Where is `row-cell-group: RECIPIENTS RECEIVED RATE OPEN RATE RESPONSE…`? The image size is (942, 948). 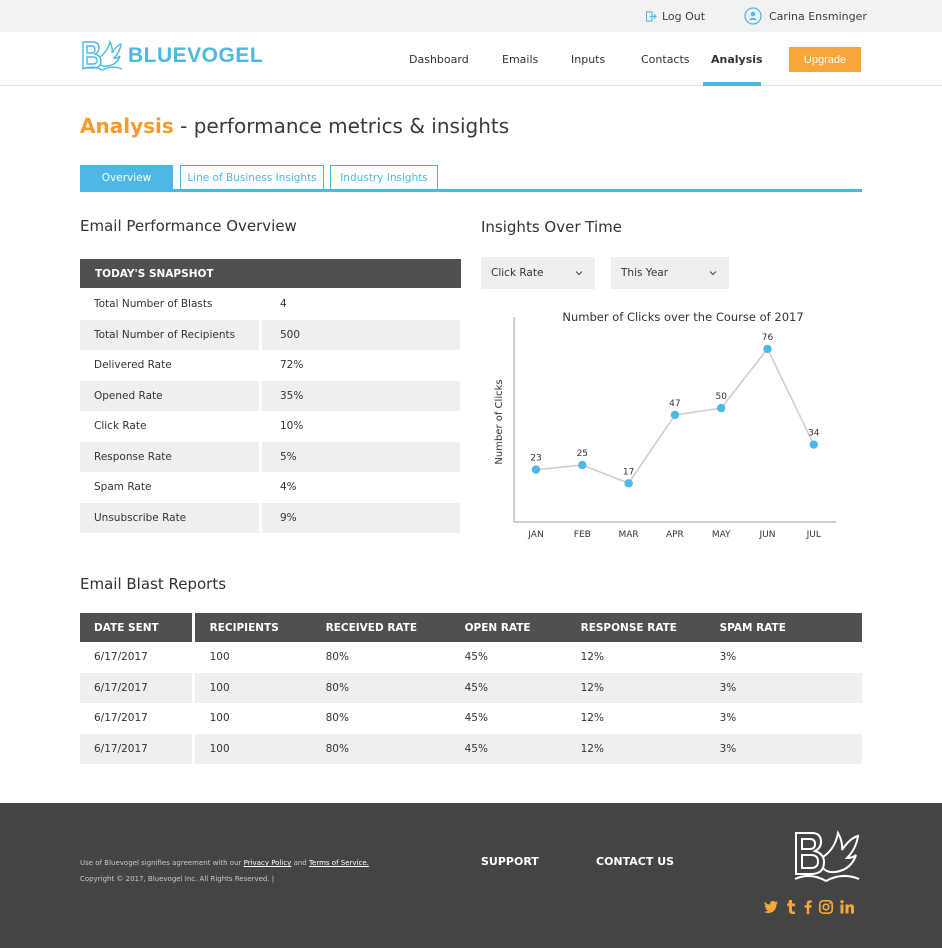 row-cell-group: RECIPIENTS RECEIVED RATE OPEN RATE RESPONSE… is located at coordinates (528, 627).